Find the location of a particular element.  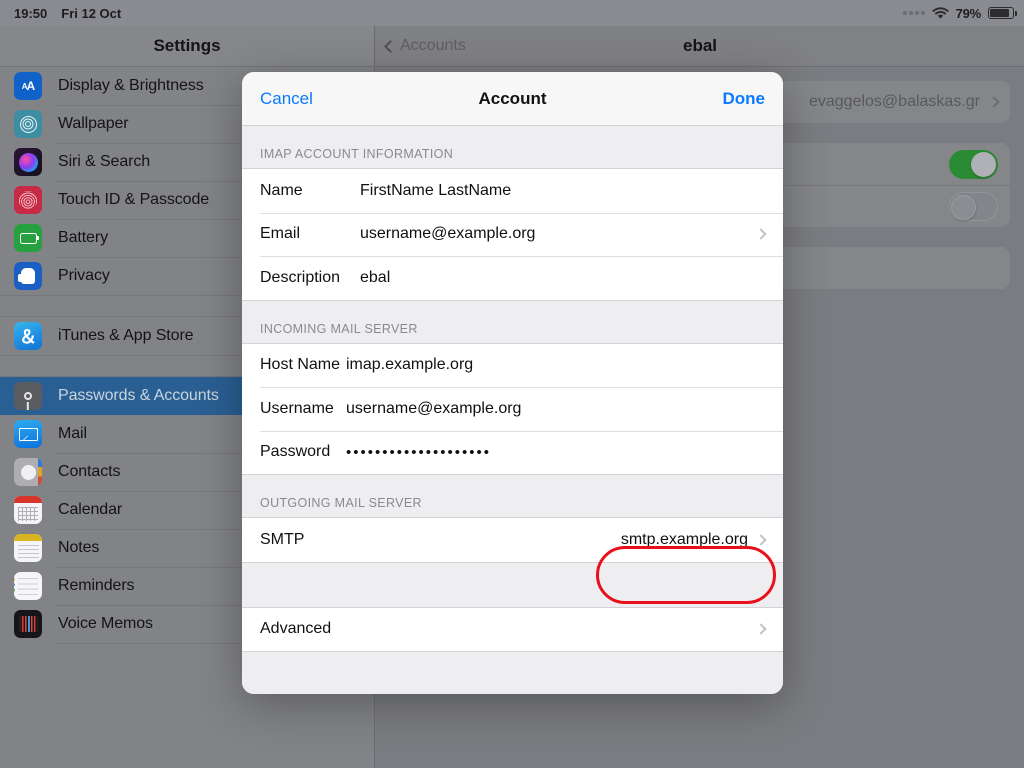

detail-navbar: Accounts ebal is located at coordinates (700, 46).